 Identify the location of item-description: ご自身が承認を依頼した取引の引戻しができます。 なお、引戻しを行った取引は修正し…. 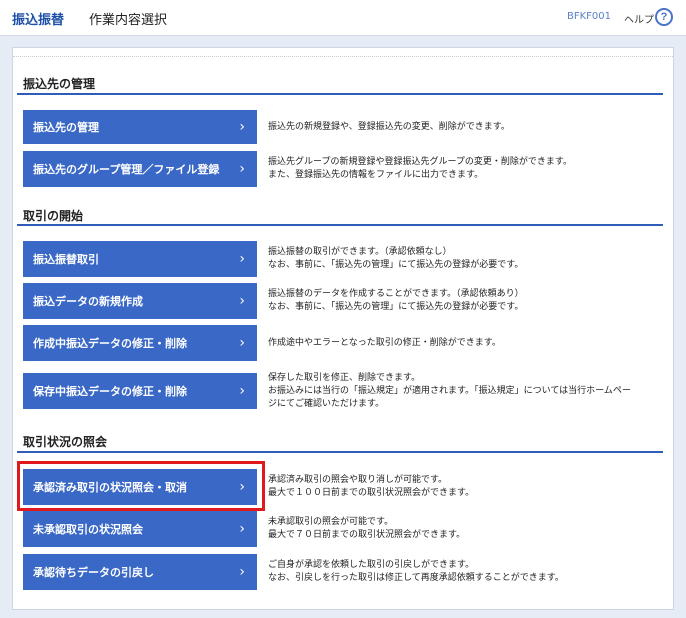
(416, 571).